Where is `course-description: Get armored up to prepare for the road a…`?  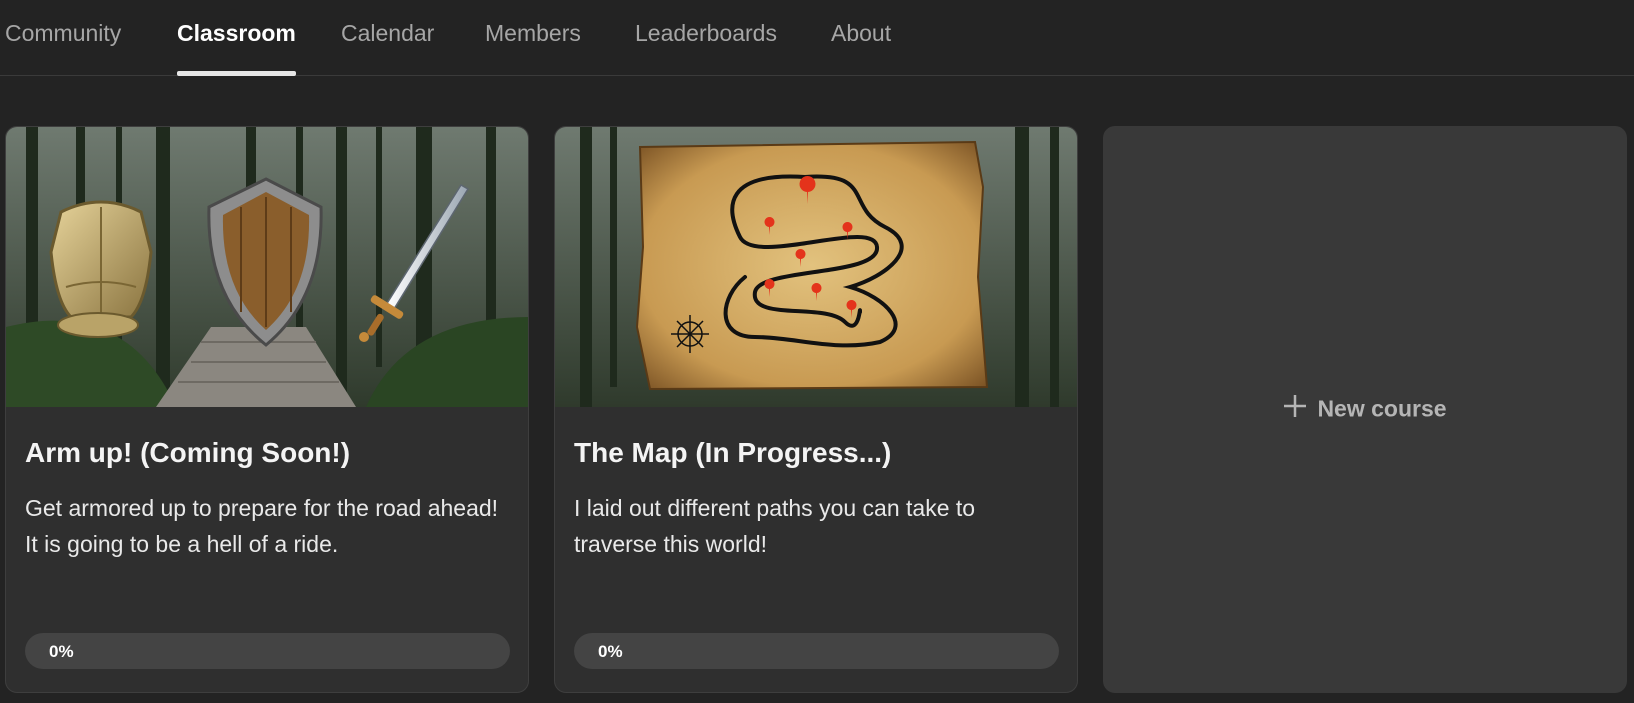 course-description: Get armored up to prepare for the road a… is located at coordinates (262, 526).